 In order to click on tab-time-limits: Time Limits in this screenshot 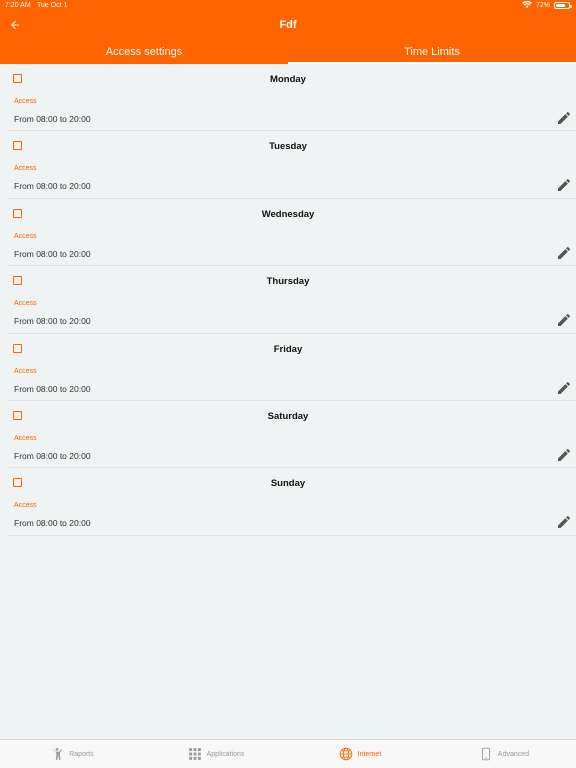, I will do `click(432, 52)`.